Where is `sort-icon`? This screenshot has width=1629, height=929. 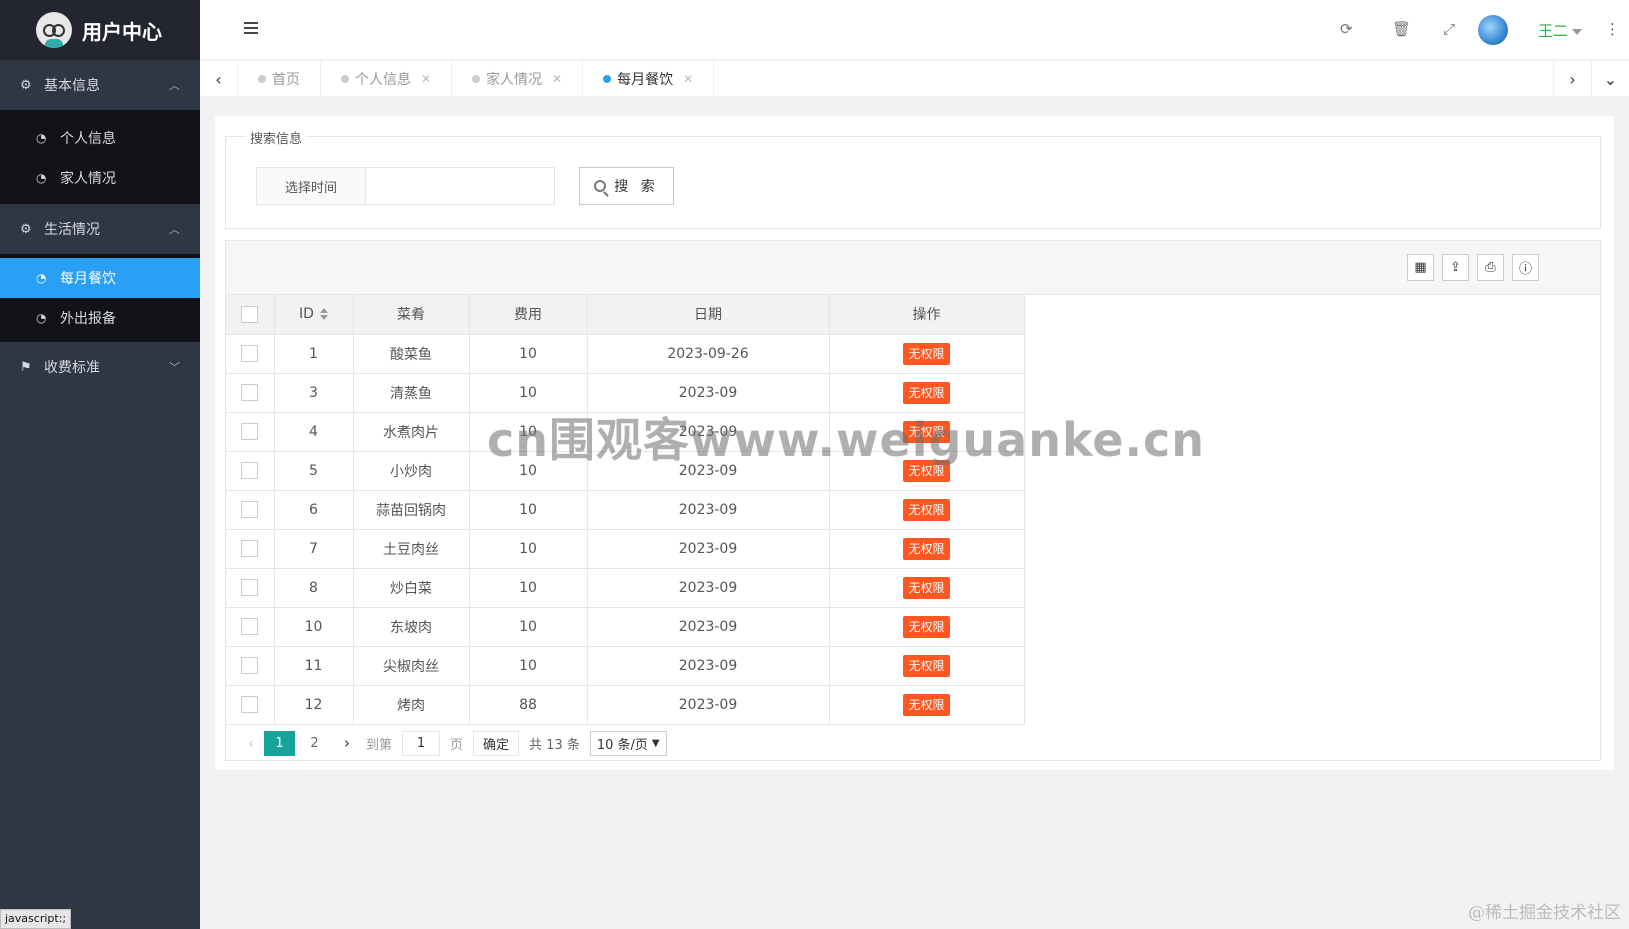
sort-icon is located at coordinates (323, 314).